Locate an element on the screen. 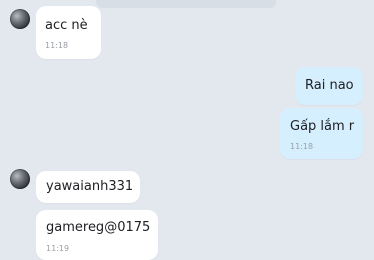  message-text: Rai nao is located at coordinates (329, 85).